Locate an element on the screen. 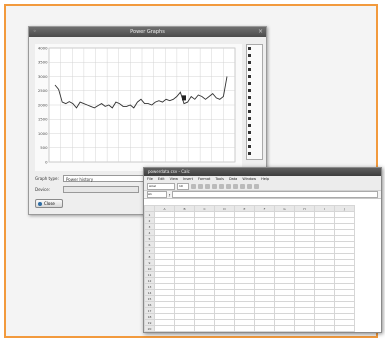  chart-legend is located at coordinates (254, 102).